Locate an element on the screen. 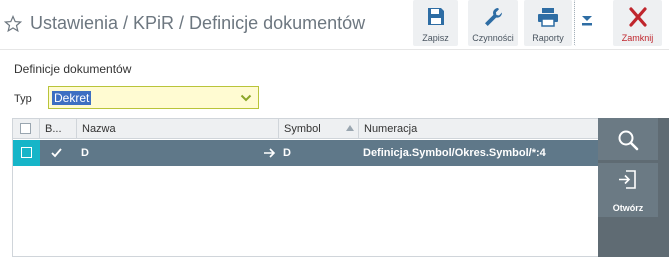 The image size is (669, 257). close-button: Zamknij is located at coordinates (637, 23).